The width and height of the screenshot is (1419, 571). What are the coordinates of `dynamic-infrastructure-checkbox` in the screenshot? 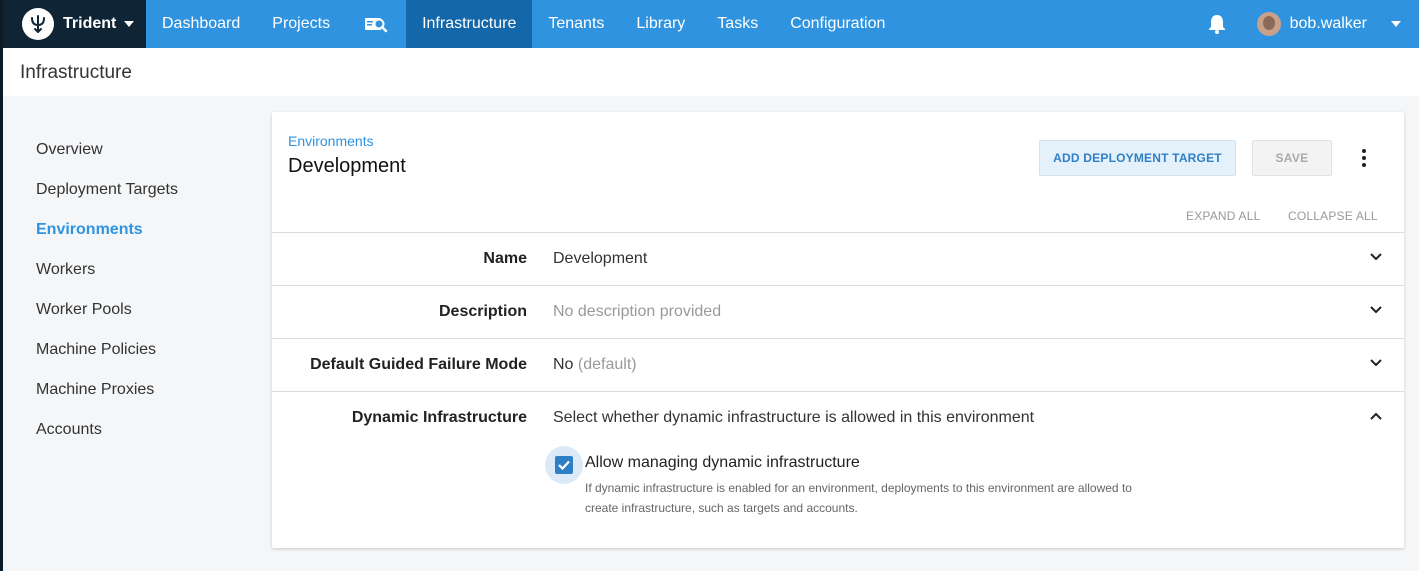 It's located at (564, 465).